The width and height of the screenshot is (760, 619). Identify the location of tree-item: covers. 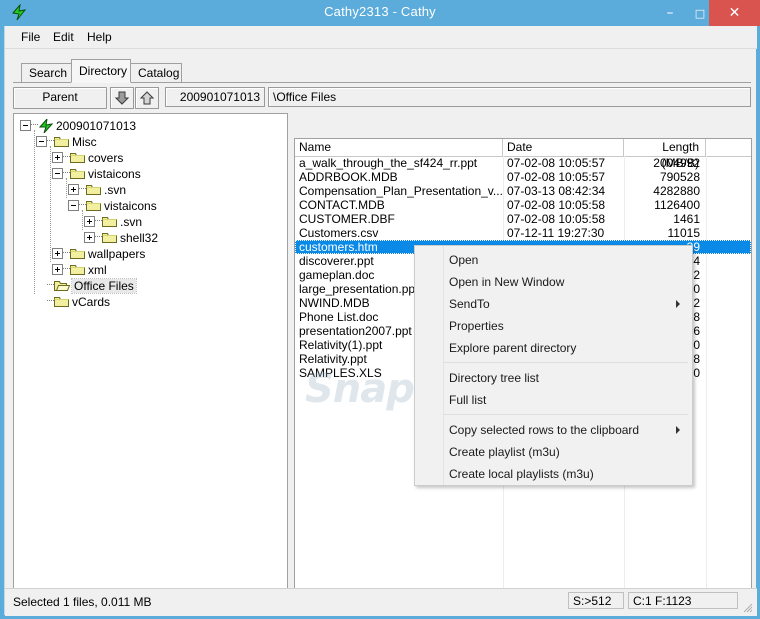
(87, 158).